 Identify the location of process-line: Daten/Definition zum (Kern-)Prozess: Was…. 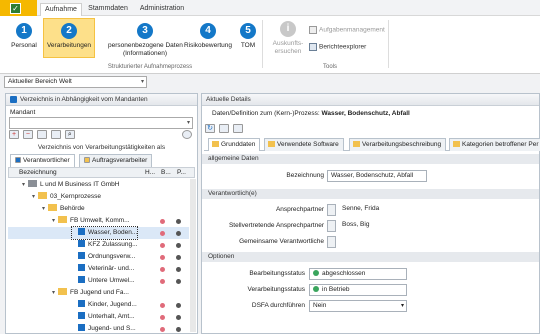
(370, 114).